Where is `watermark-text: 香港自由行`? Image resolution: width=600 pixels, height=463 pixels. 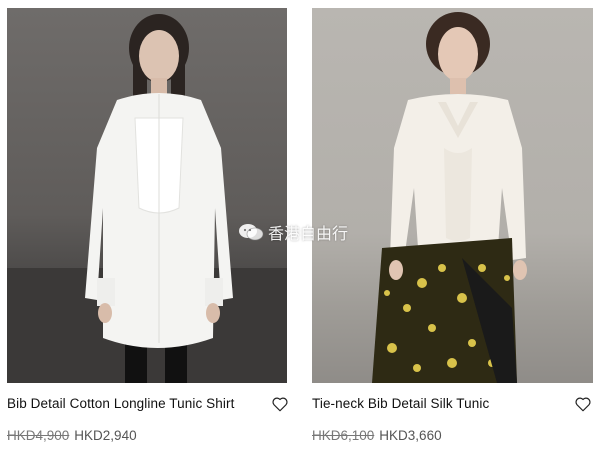
watermark-text: 香港自由行 is located at coordinates (308, 233).